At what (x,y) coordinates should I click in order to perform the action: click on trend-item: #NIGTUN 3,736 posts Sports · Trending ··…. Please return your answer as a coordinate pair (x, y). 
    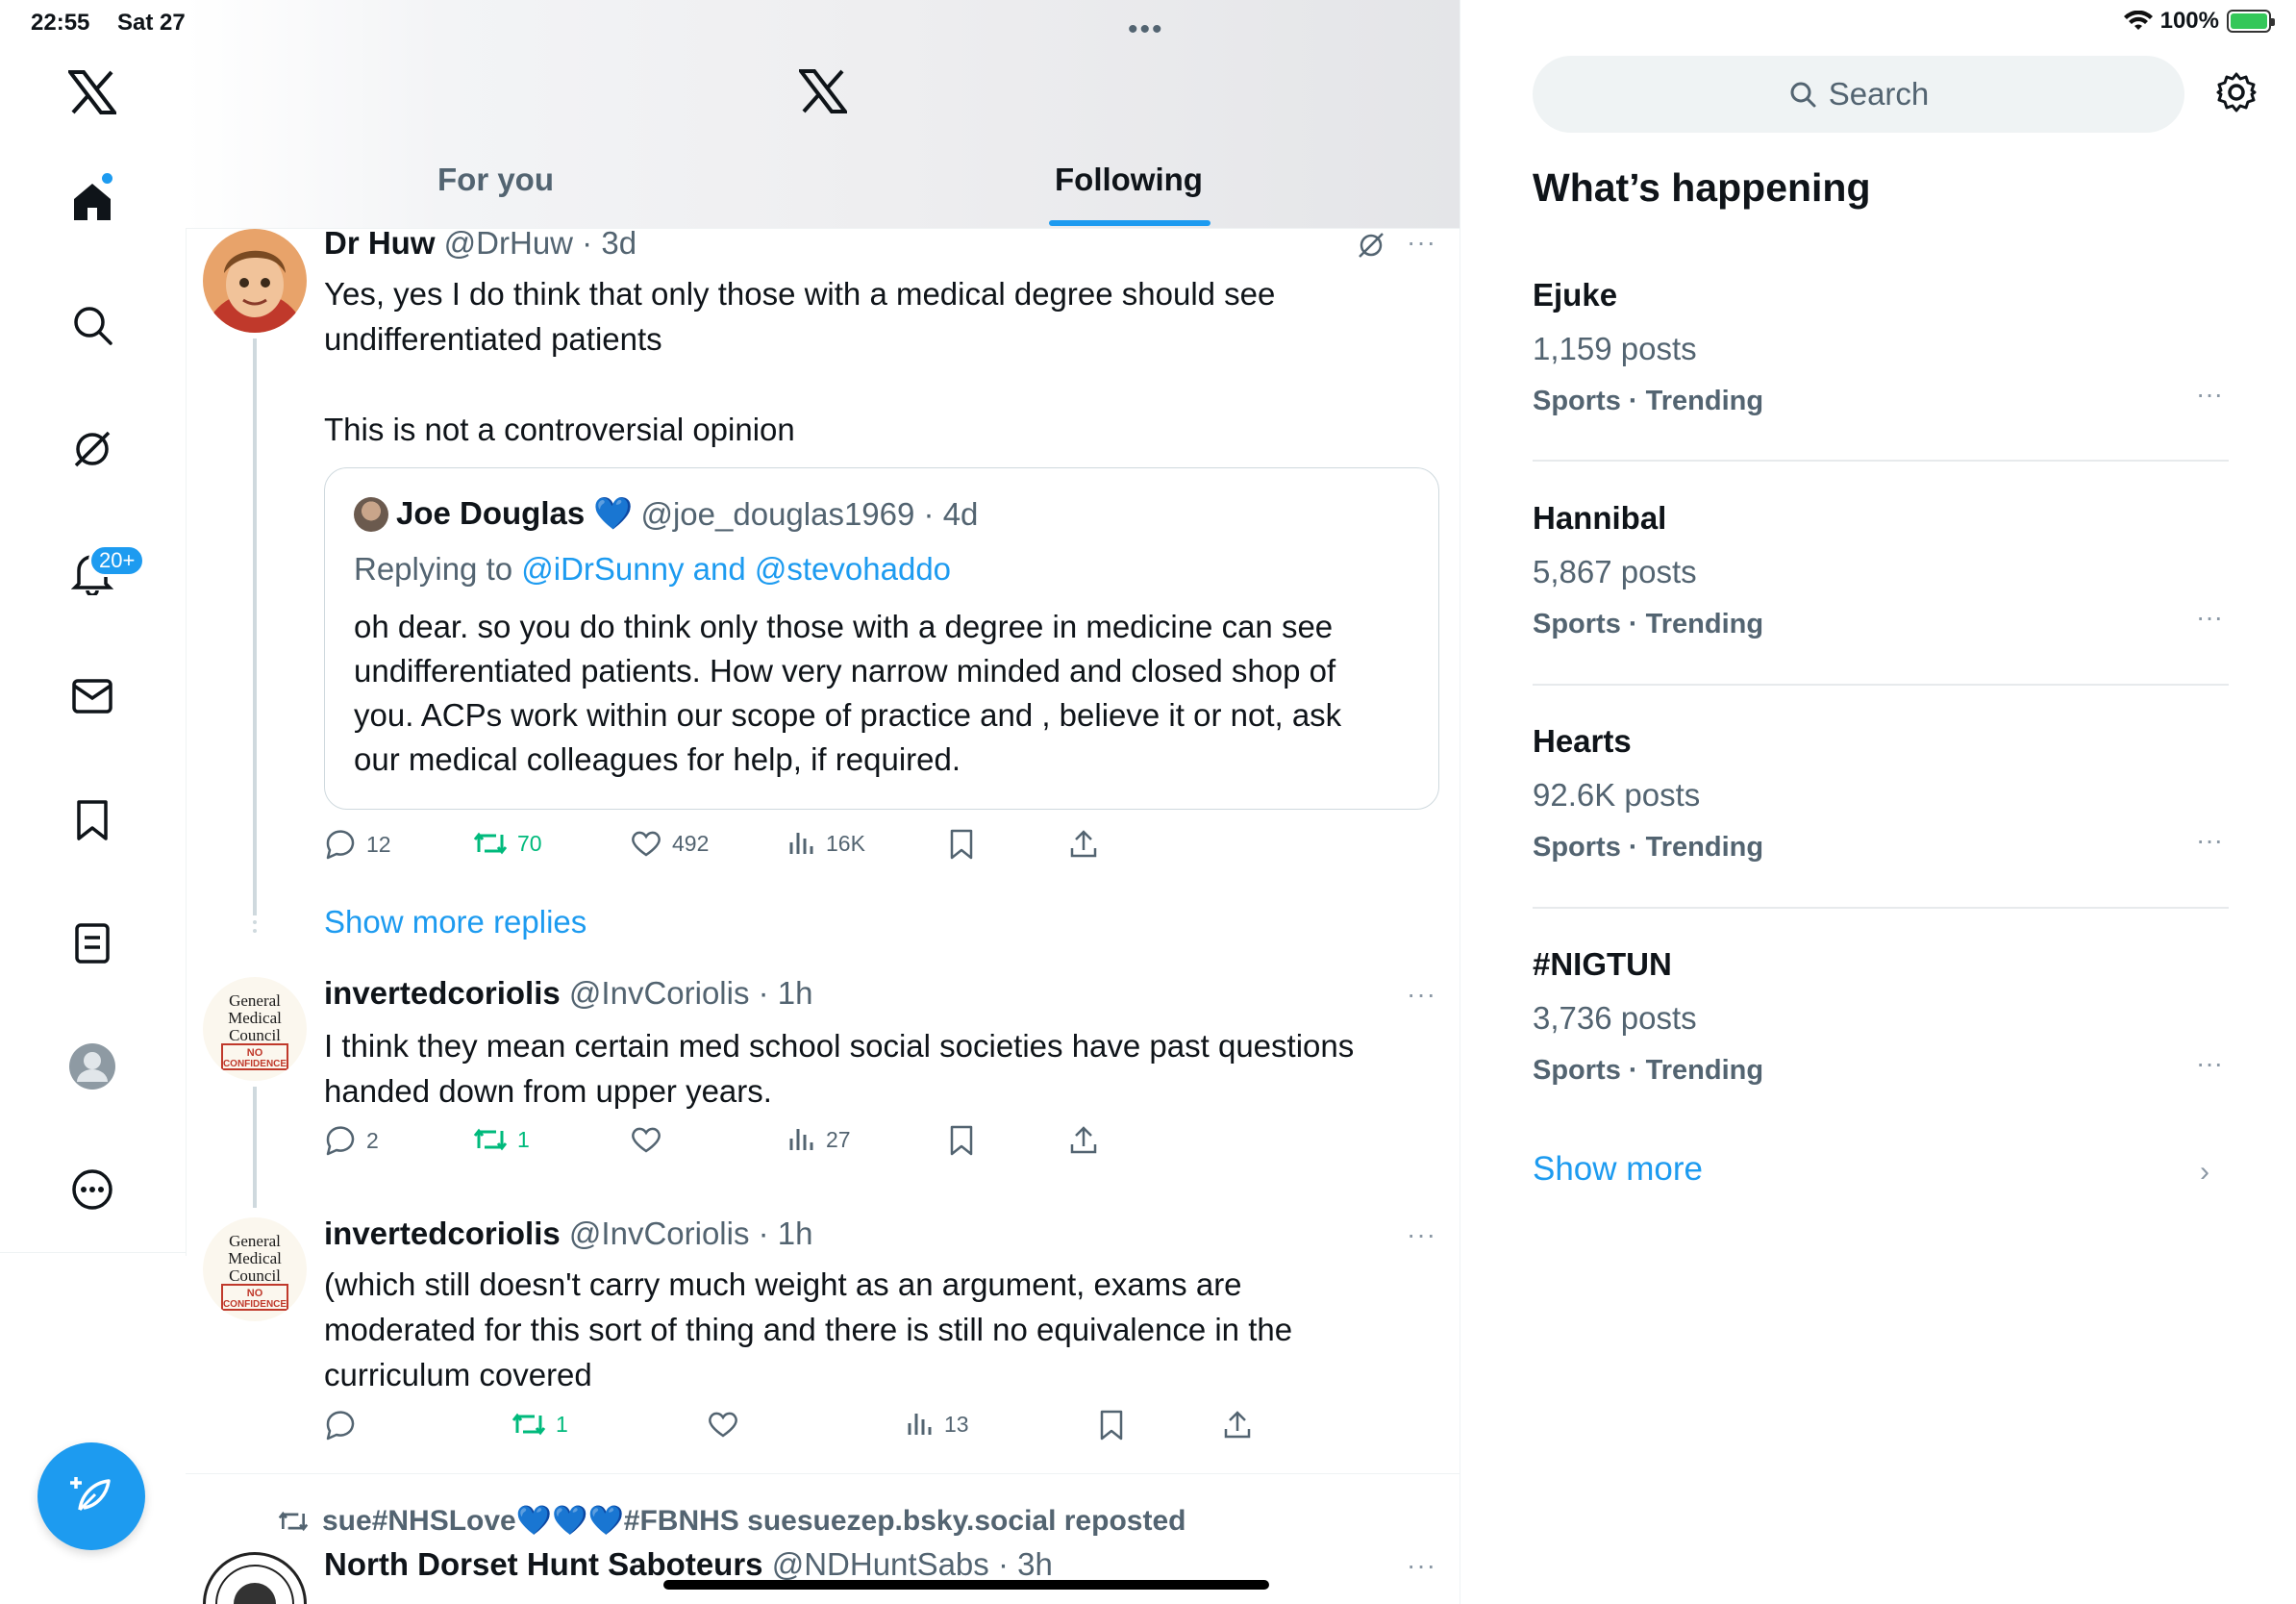
    Looking at the image, I should click on (1881, 1016).